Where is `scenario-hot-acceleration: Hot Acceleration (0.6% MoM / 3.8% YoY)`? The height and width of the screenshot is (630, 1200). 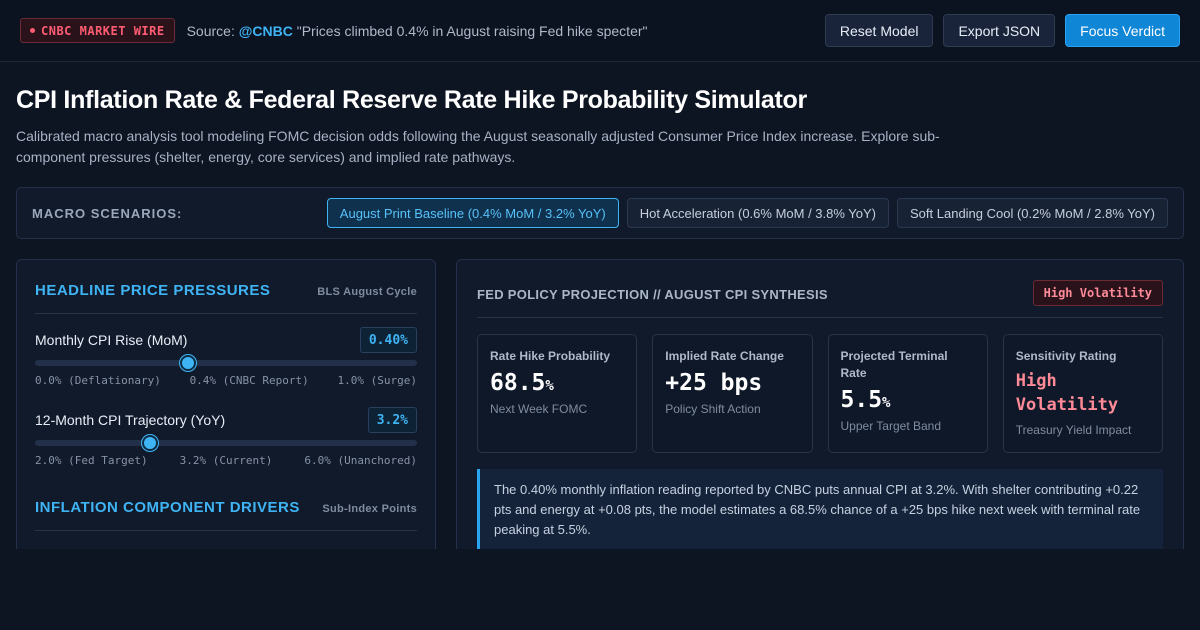
scenario-hot-acceleration: Hot Acceleration (0.6% MoM / 3.8% YoY) is located at coordinates (758, 213).